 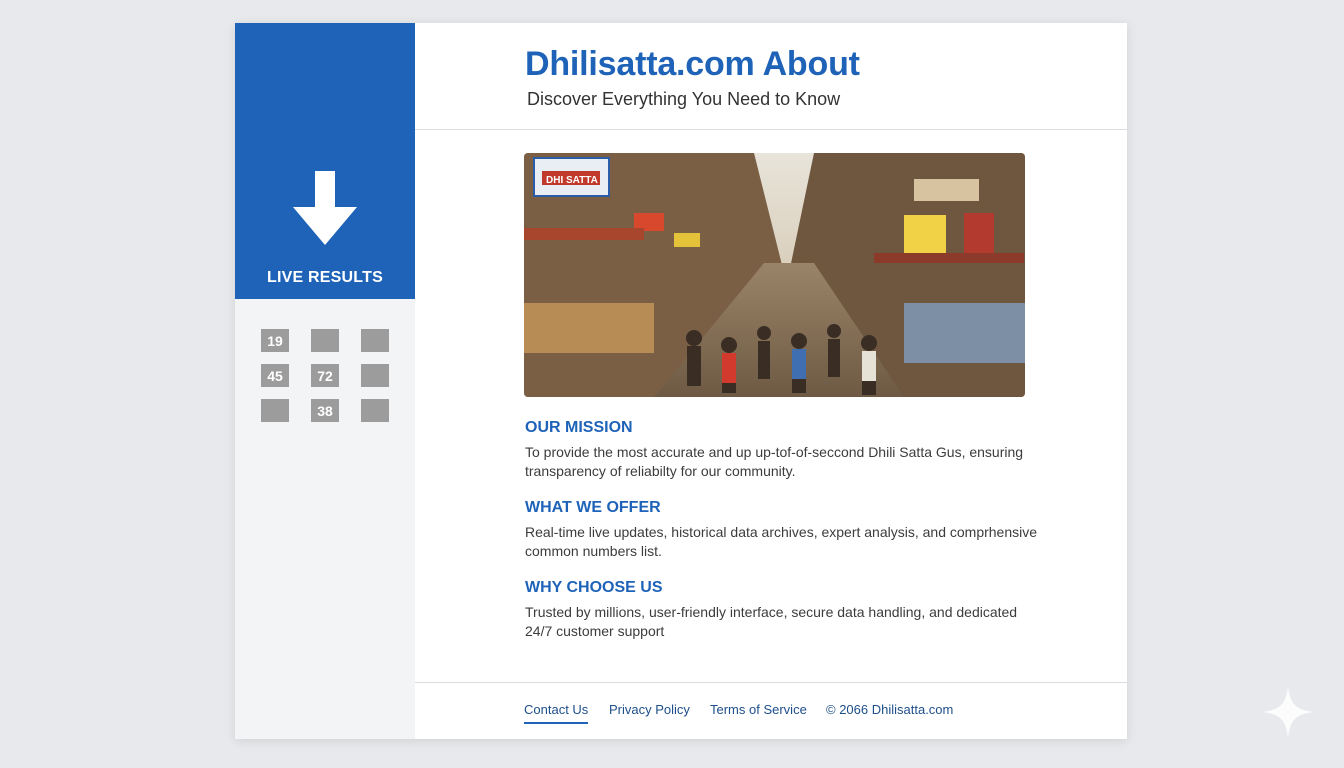 I want to click on section-heading: OUR MISSION, so click(x=579, y=427).